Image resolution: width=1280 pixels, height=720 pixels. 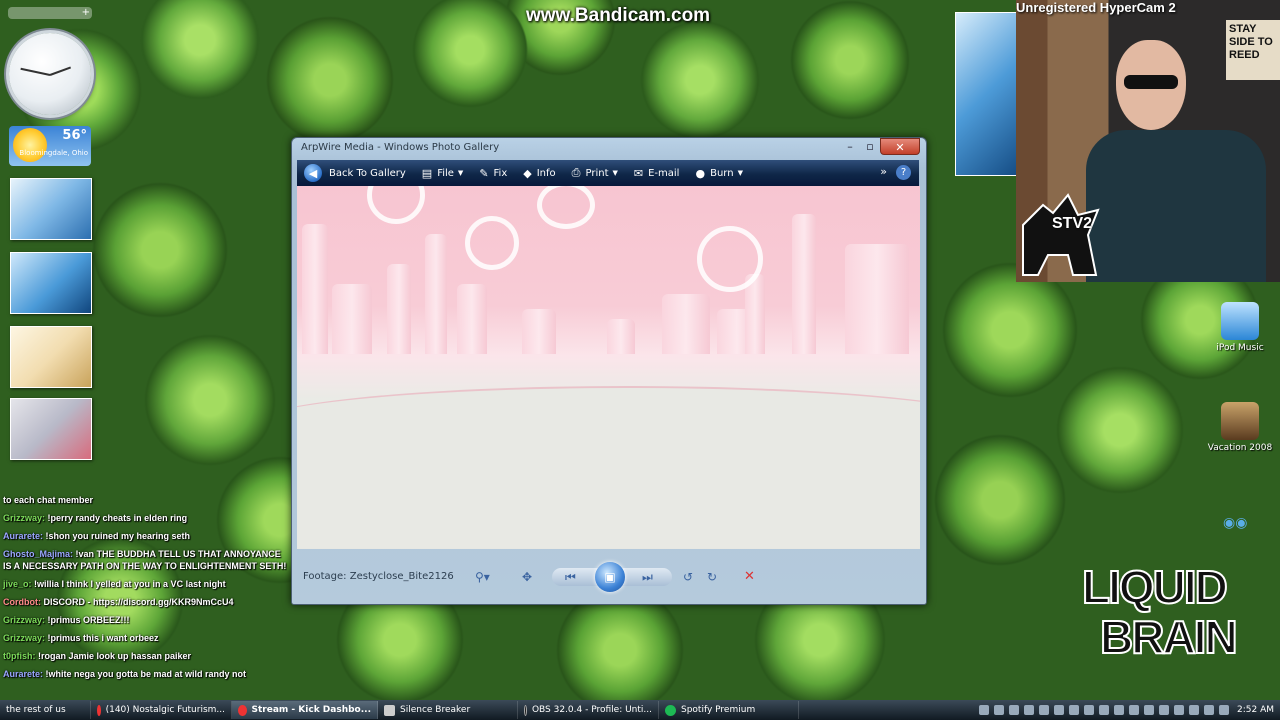 What do you see at coordinates (718, 173) in the screenshot?
I see `burn-menu: ● Burn ▼` at bounding box center [718, 173].